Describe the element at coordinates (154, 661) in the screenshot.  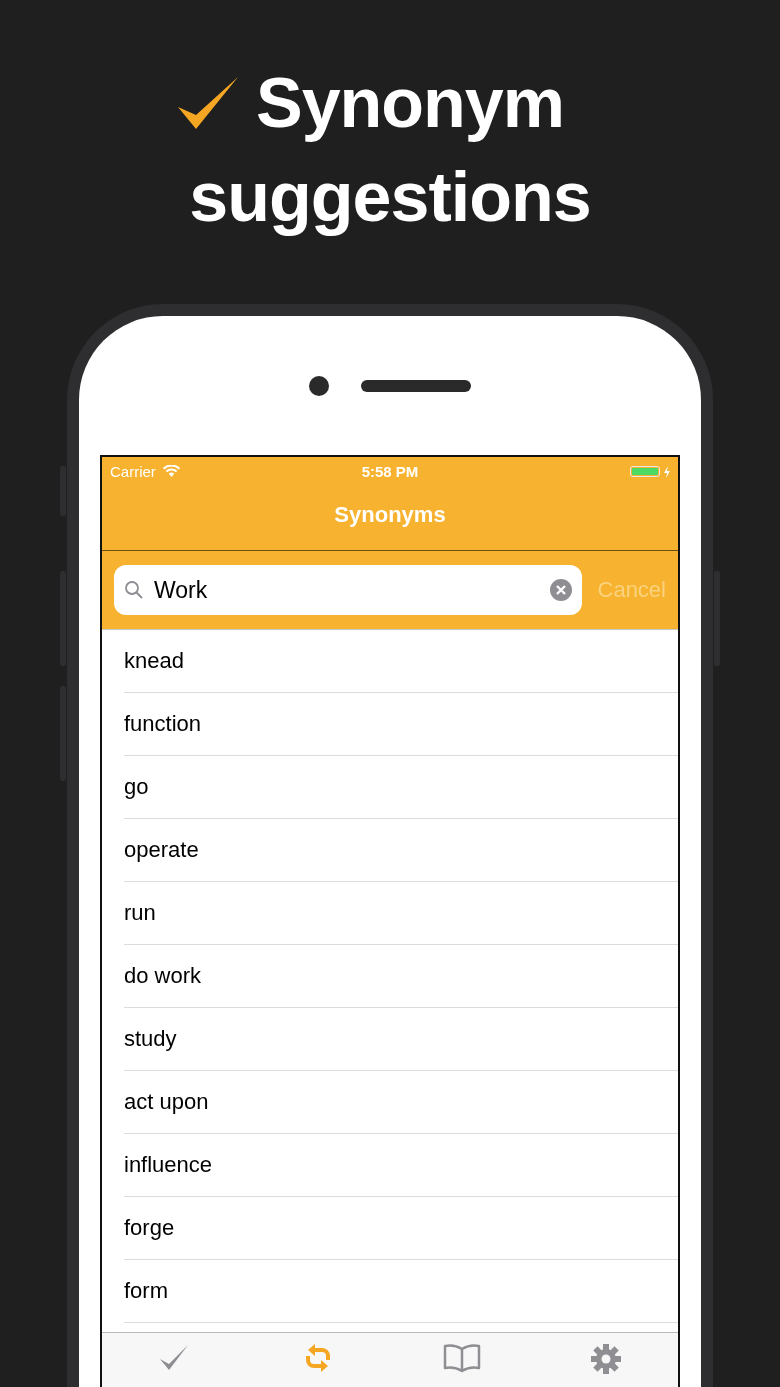
I see `synonym-item: knead` at that location.